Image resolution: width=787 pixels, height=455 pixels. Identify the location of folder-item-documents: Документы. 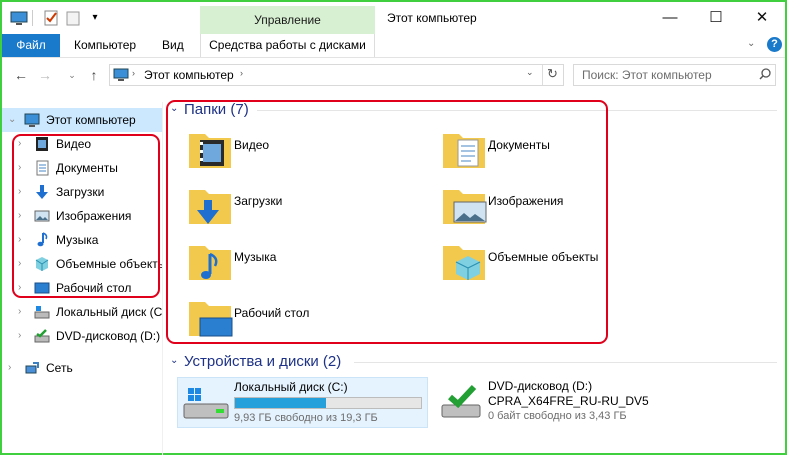
(565, 149).